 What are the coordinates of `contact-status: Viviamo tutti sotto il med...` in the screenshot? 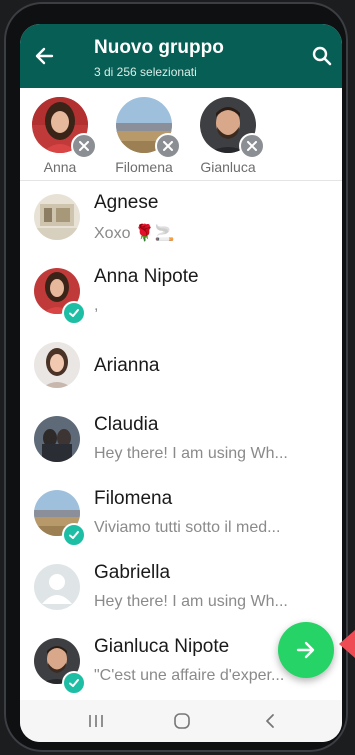 It's located at (187, 527).